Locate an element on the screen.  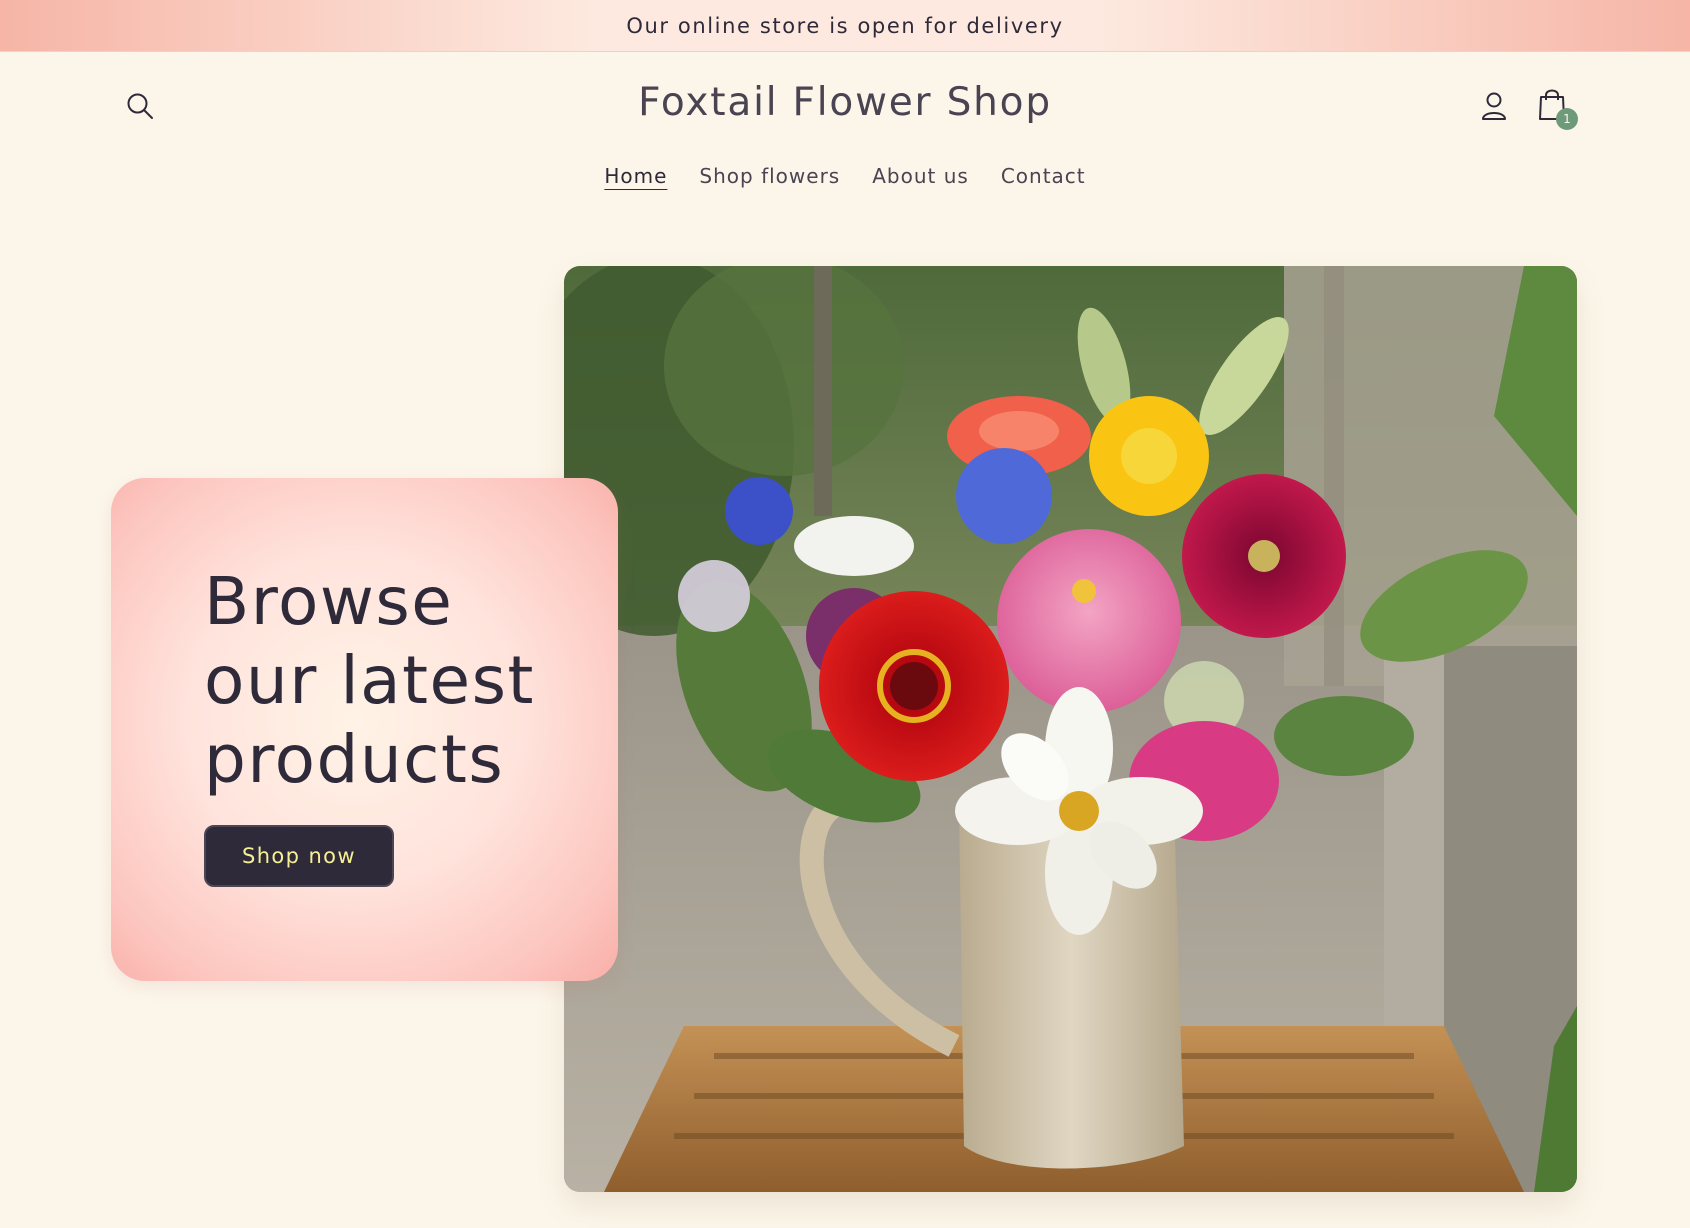
hero-heading: Browse our latest products is located at coordinates (399, 680).